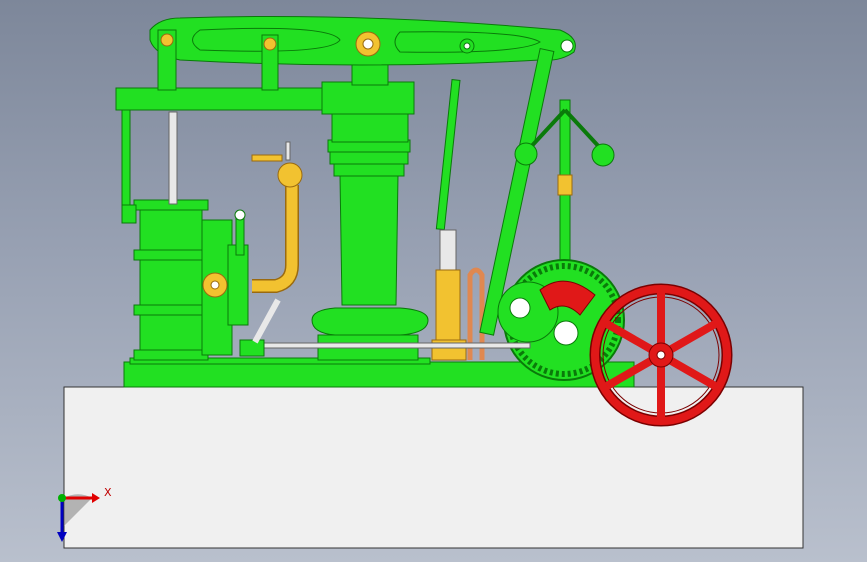  Describe the element at coordinates (173, 158) in the screenshot. I see `piston-rod` at that location.